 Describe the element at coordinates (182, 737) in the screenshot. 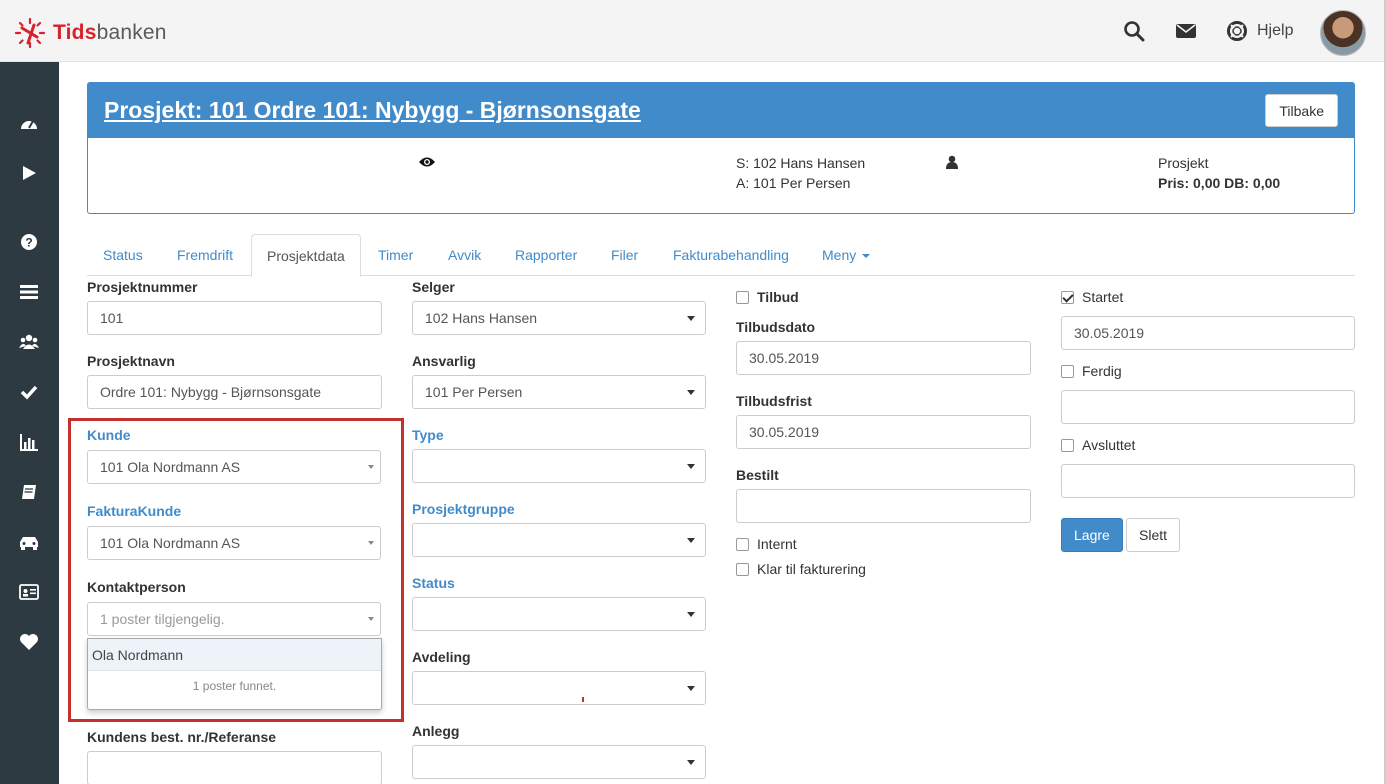

I see `kundens-ref-label: Kundens best. nr./Referanse` at that location.